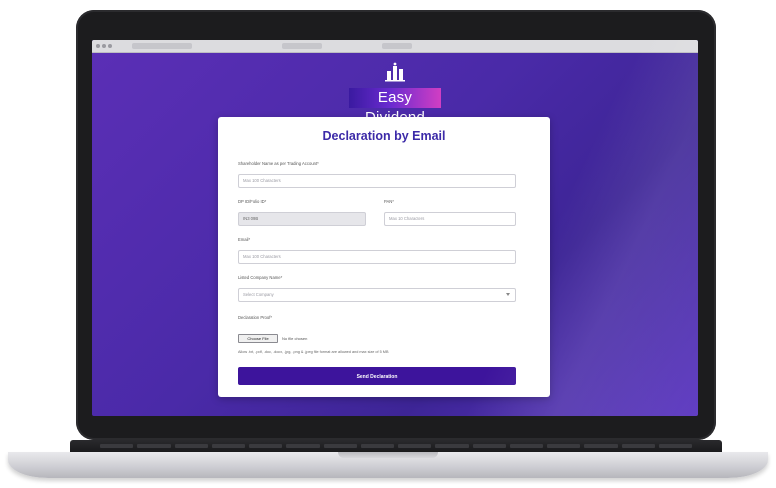  Describe the element at coordinates (450, 219) in the screenshot. I see `pan-input: Max 10 Characters` at that location.